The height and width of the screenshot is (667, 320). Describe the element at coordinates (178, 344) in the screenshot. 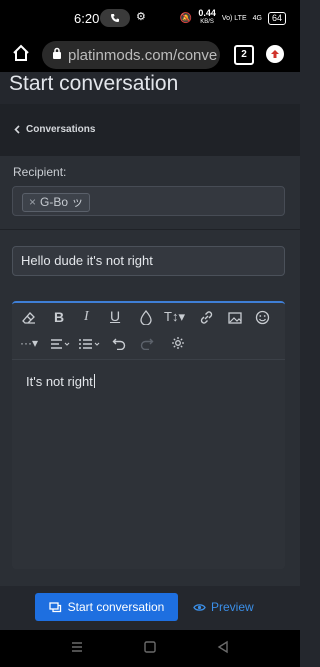

I see `settings-gear-icon` at that location.